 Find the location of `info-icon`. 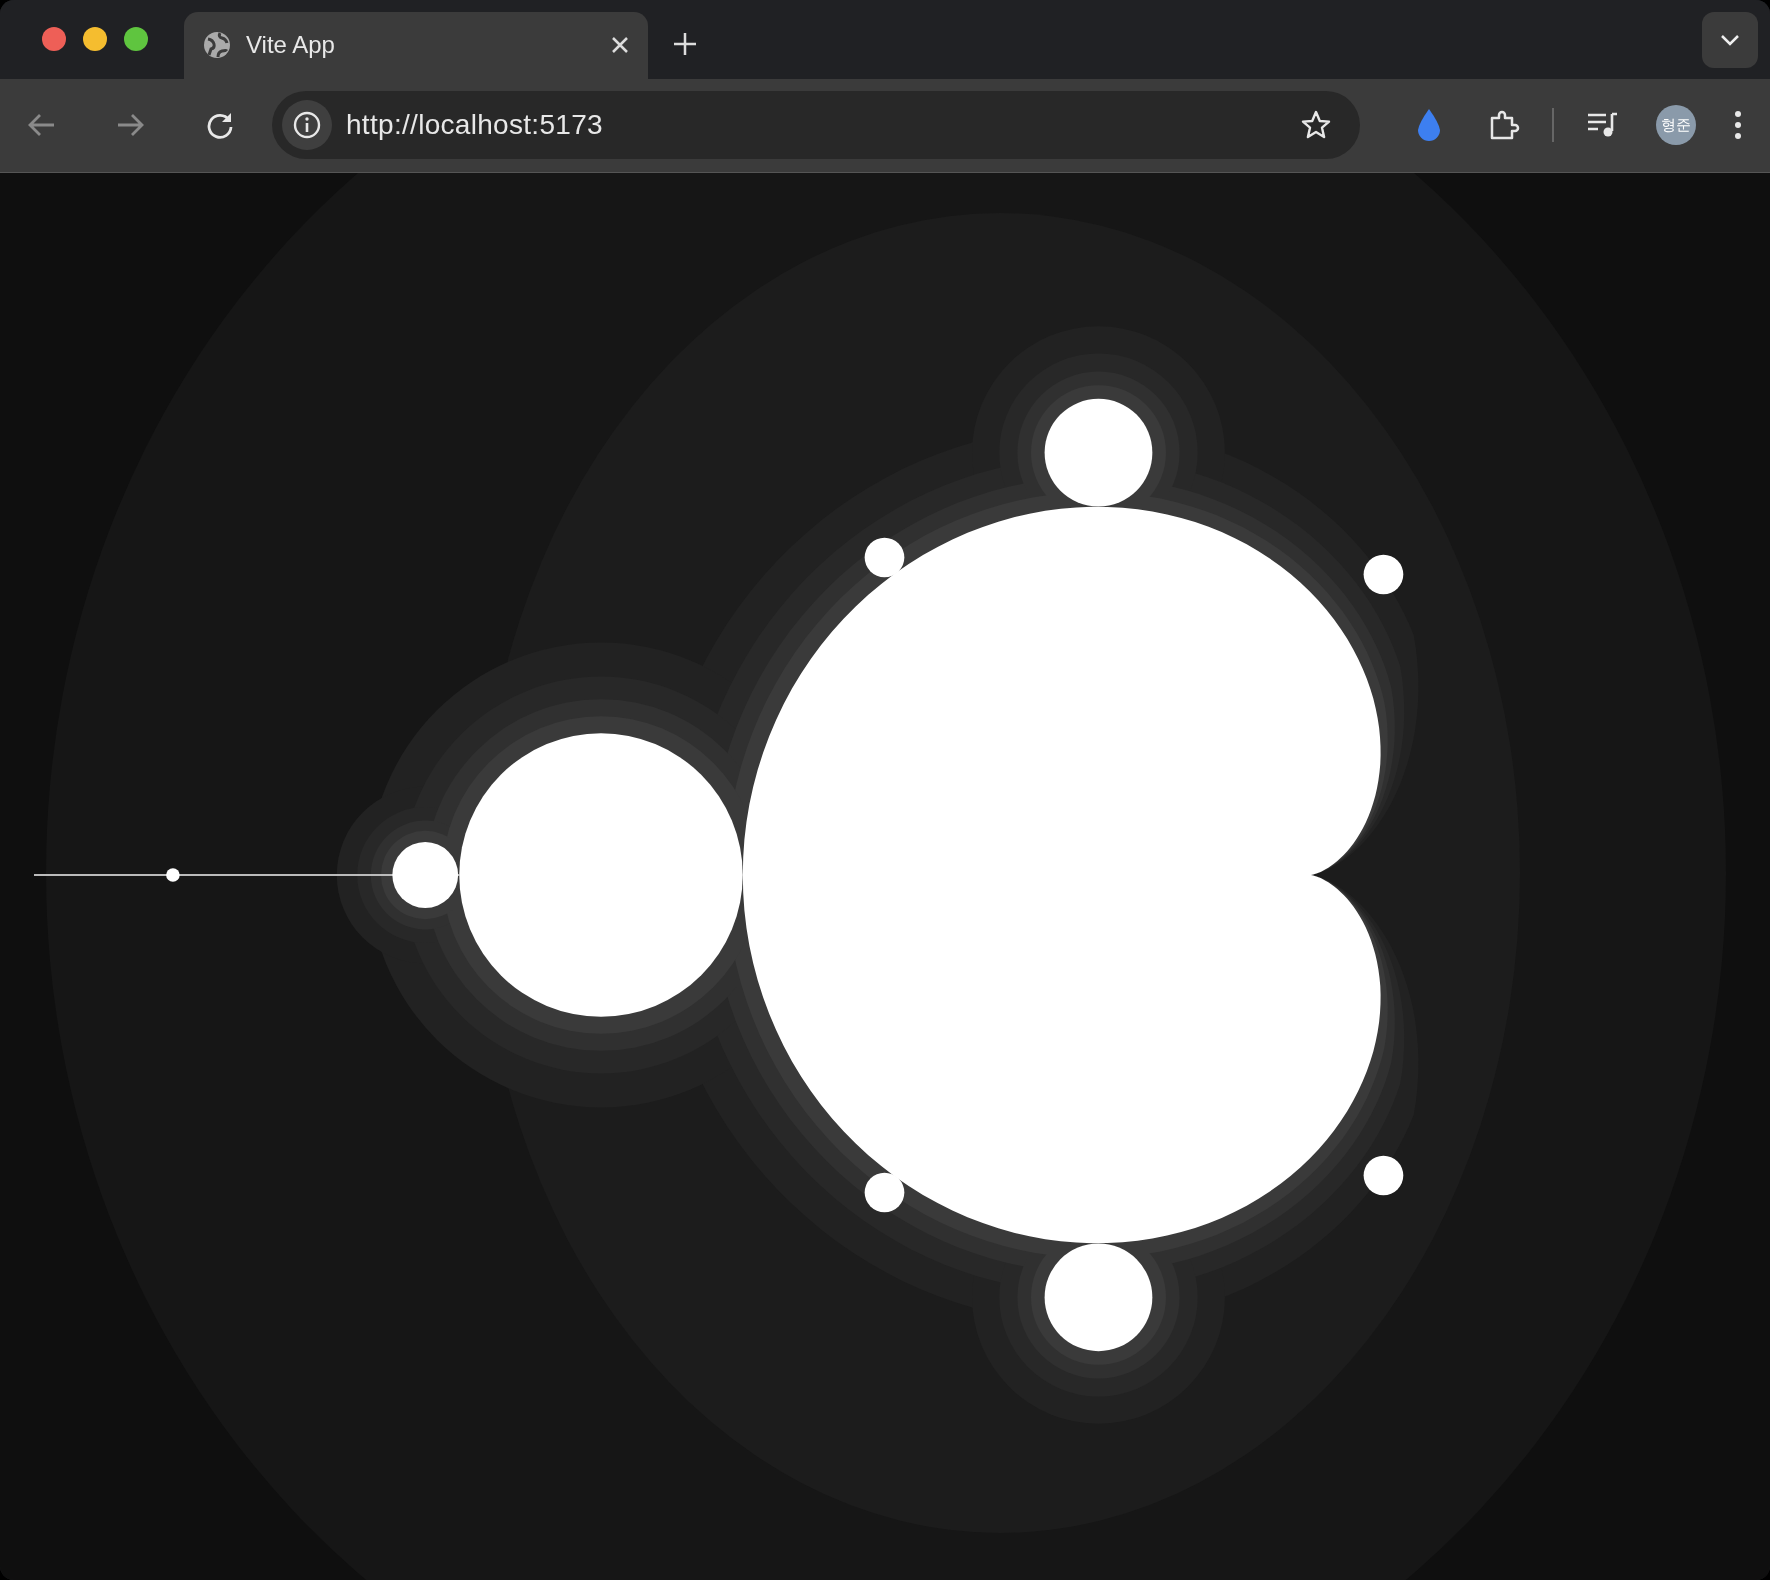

info-icon is located at coordinates (307, 125).